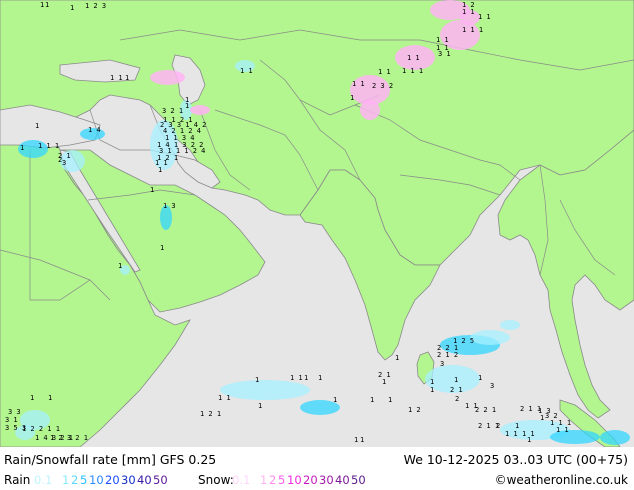 Image resolution: width=634 pixels, height=490 pixels. What do you see at coordinates (11, 420) in the screenshot?
I see `rain-intensity-label: 3 1` at bounding box center [11, 420].